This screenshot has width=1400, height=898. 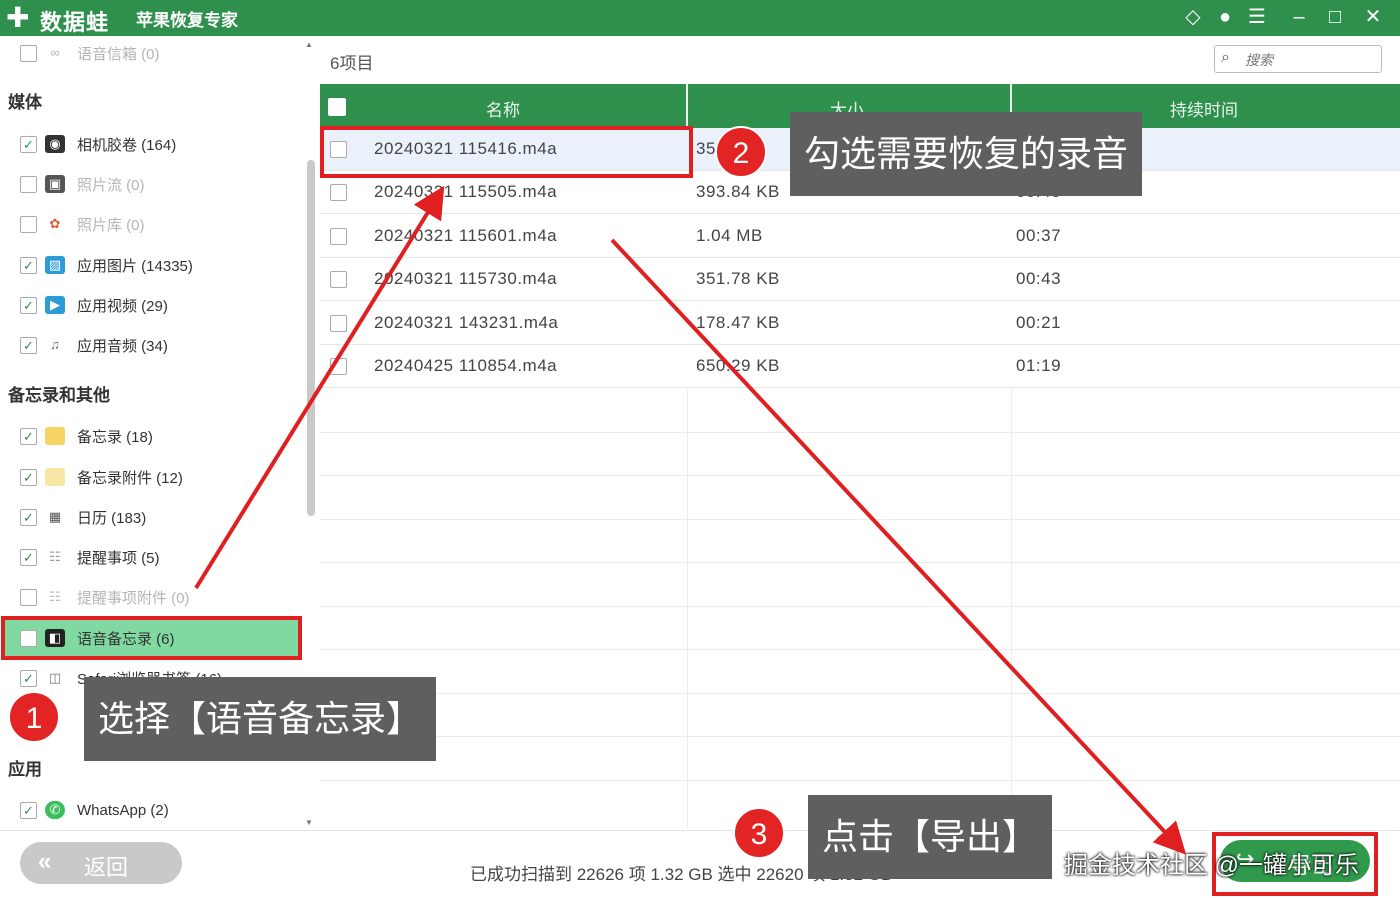 What do you see at coordinates (860, 279) in the screenshot?
I see `table-row: 20240321 115730.m4a 351.78 KB 00:43` at bounding box center [860, 279].